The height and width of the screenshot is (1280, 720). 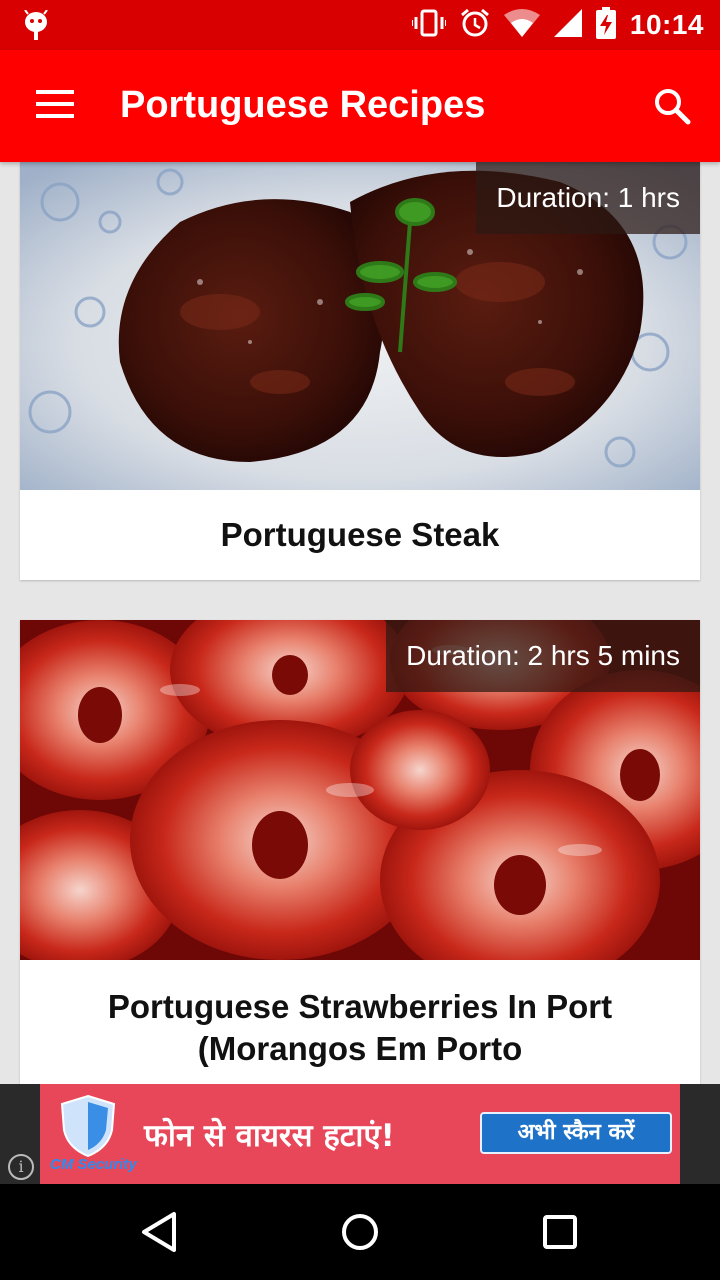 I want to click on hamburger-menu-icon, so click(x=56, y=106).